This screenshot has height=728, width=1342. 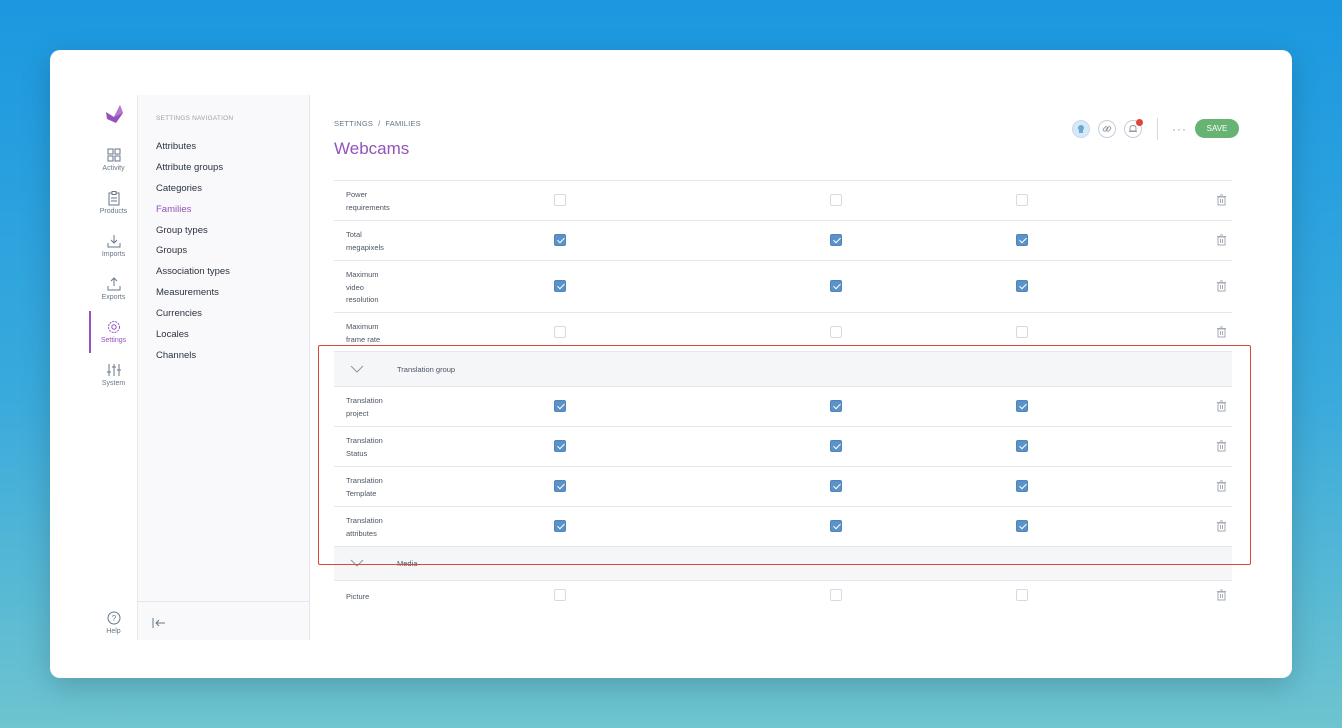 I want to click on table-row: Maximum frame rate, so click(x=783, y=331).